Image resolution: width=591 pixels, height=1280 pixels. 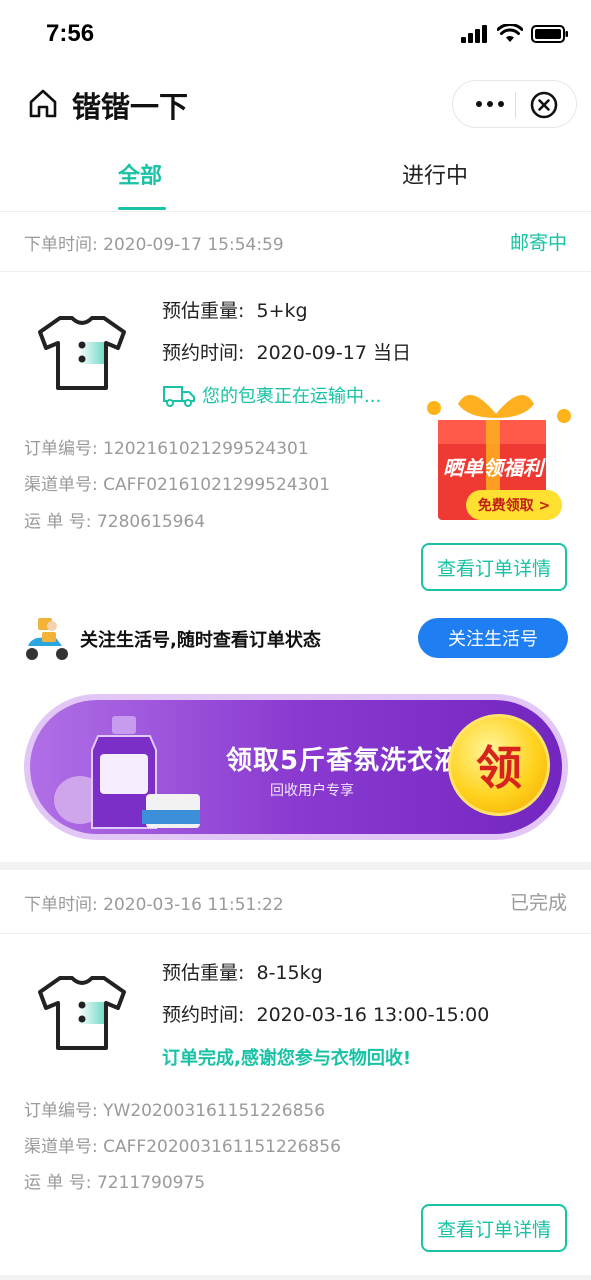 What do you see at coordinates (70, 33) in the screenshot?
I see `status-time: 7:56` at bounding box center [70, 33].